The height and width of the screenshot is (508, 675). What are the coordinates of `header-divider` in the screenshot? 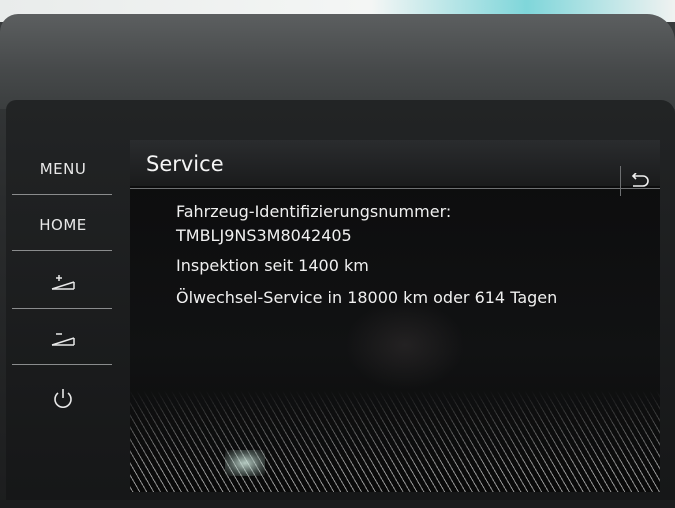 It's located at (395, 188).